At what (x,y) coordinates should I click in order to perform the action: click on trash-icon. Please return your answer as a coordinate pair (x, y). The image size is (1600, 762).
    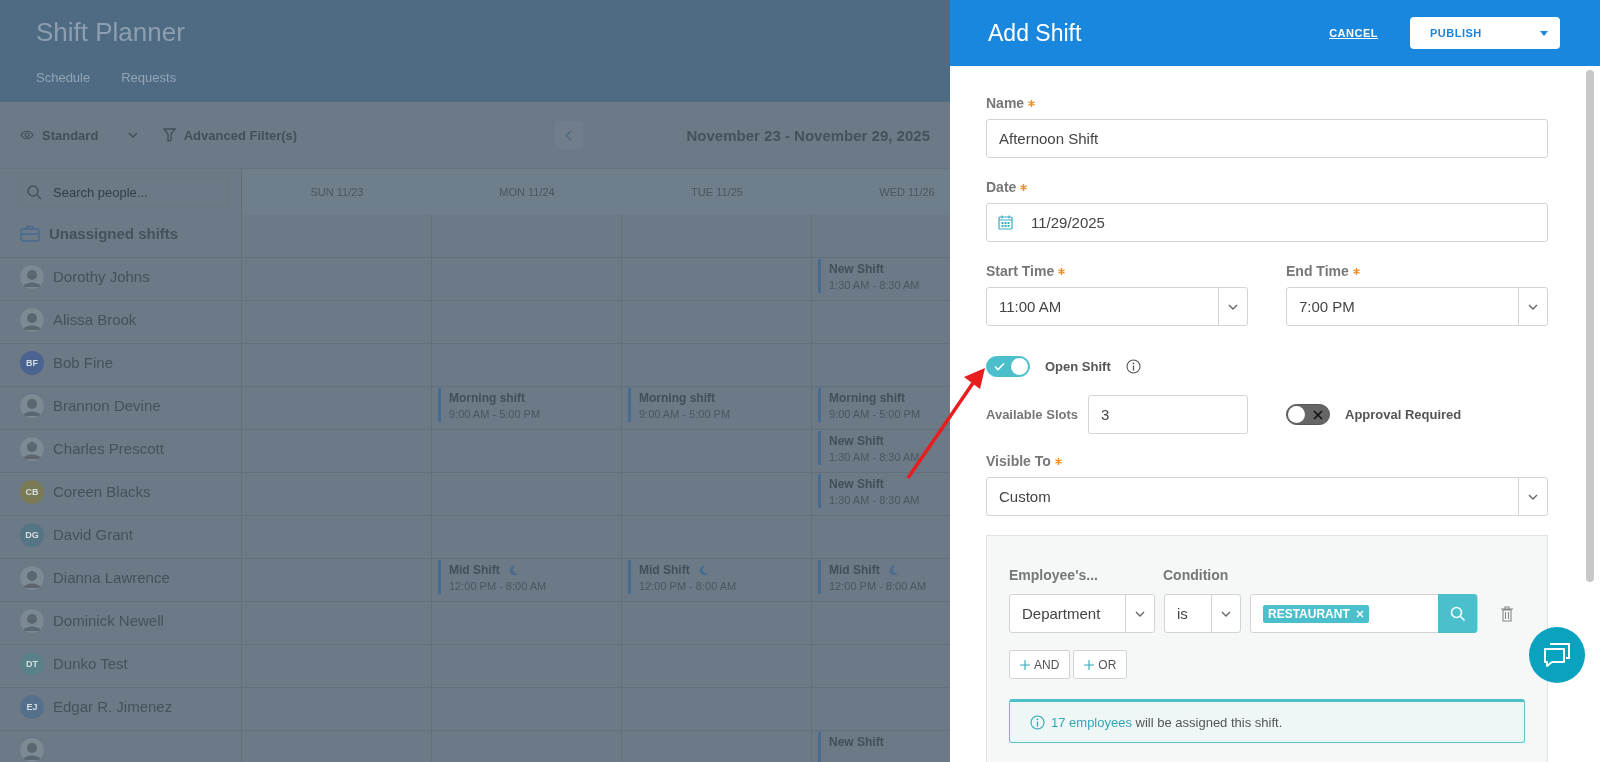
    Looking at the image, I should click on (1507, 613).